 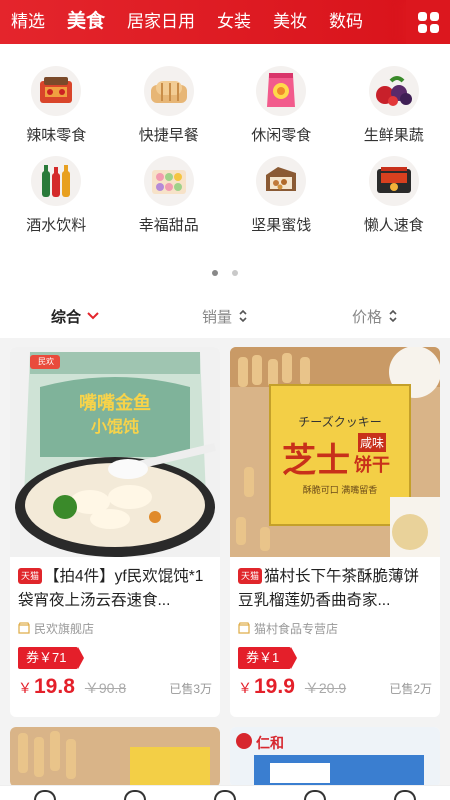 What do you see at coordinates (115, 403) in the screenshot?
I see `image-title-line1: 嘴嘴金鱼` at bounding box center [115, 403].